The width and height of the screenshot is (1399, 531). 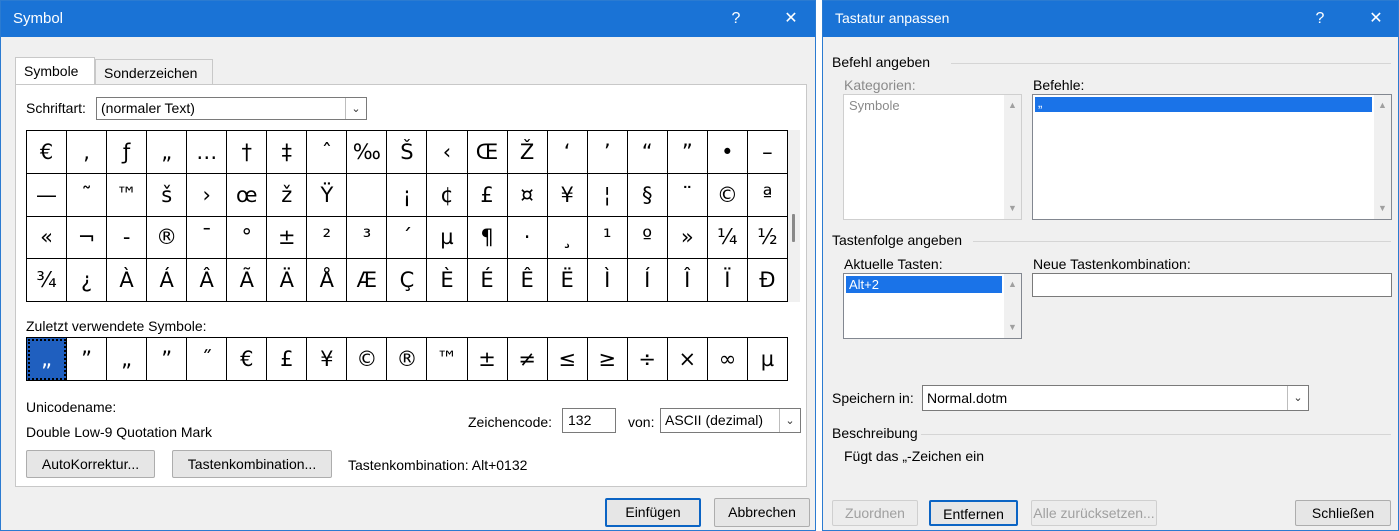 What do you see at coordinates (327, 152) in the screenshot?
I see `symbol-cell: ˆ` at bounding box center [327, 152].